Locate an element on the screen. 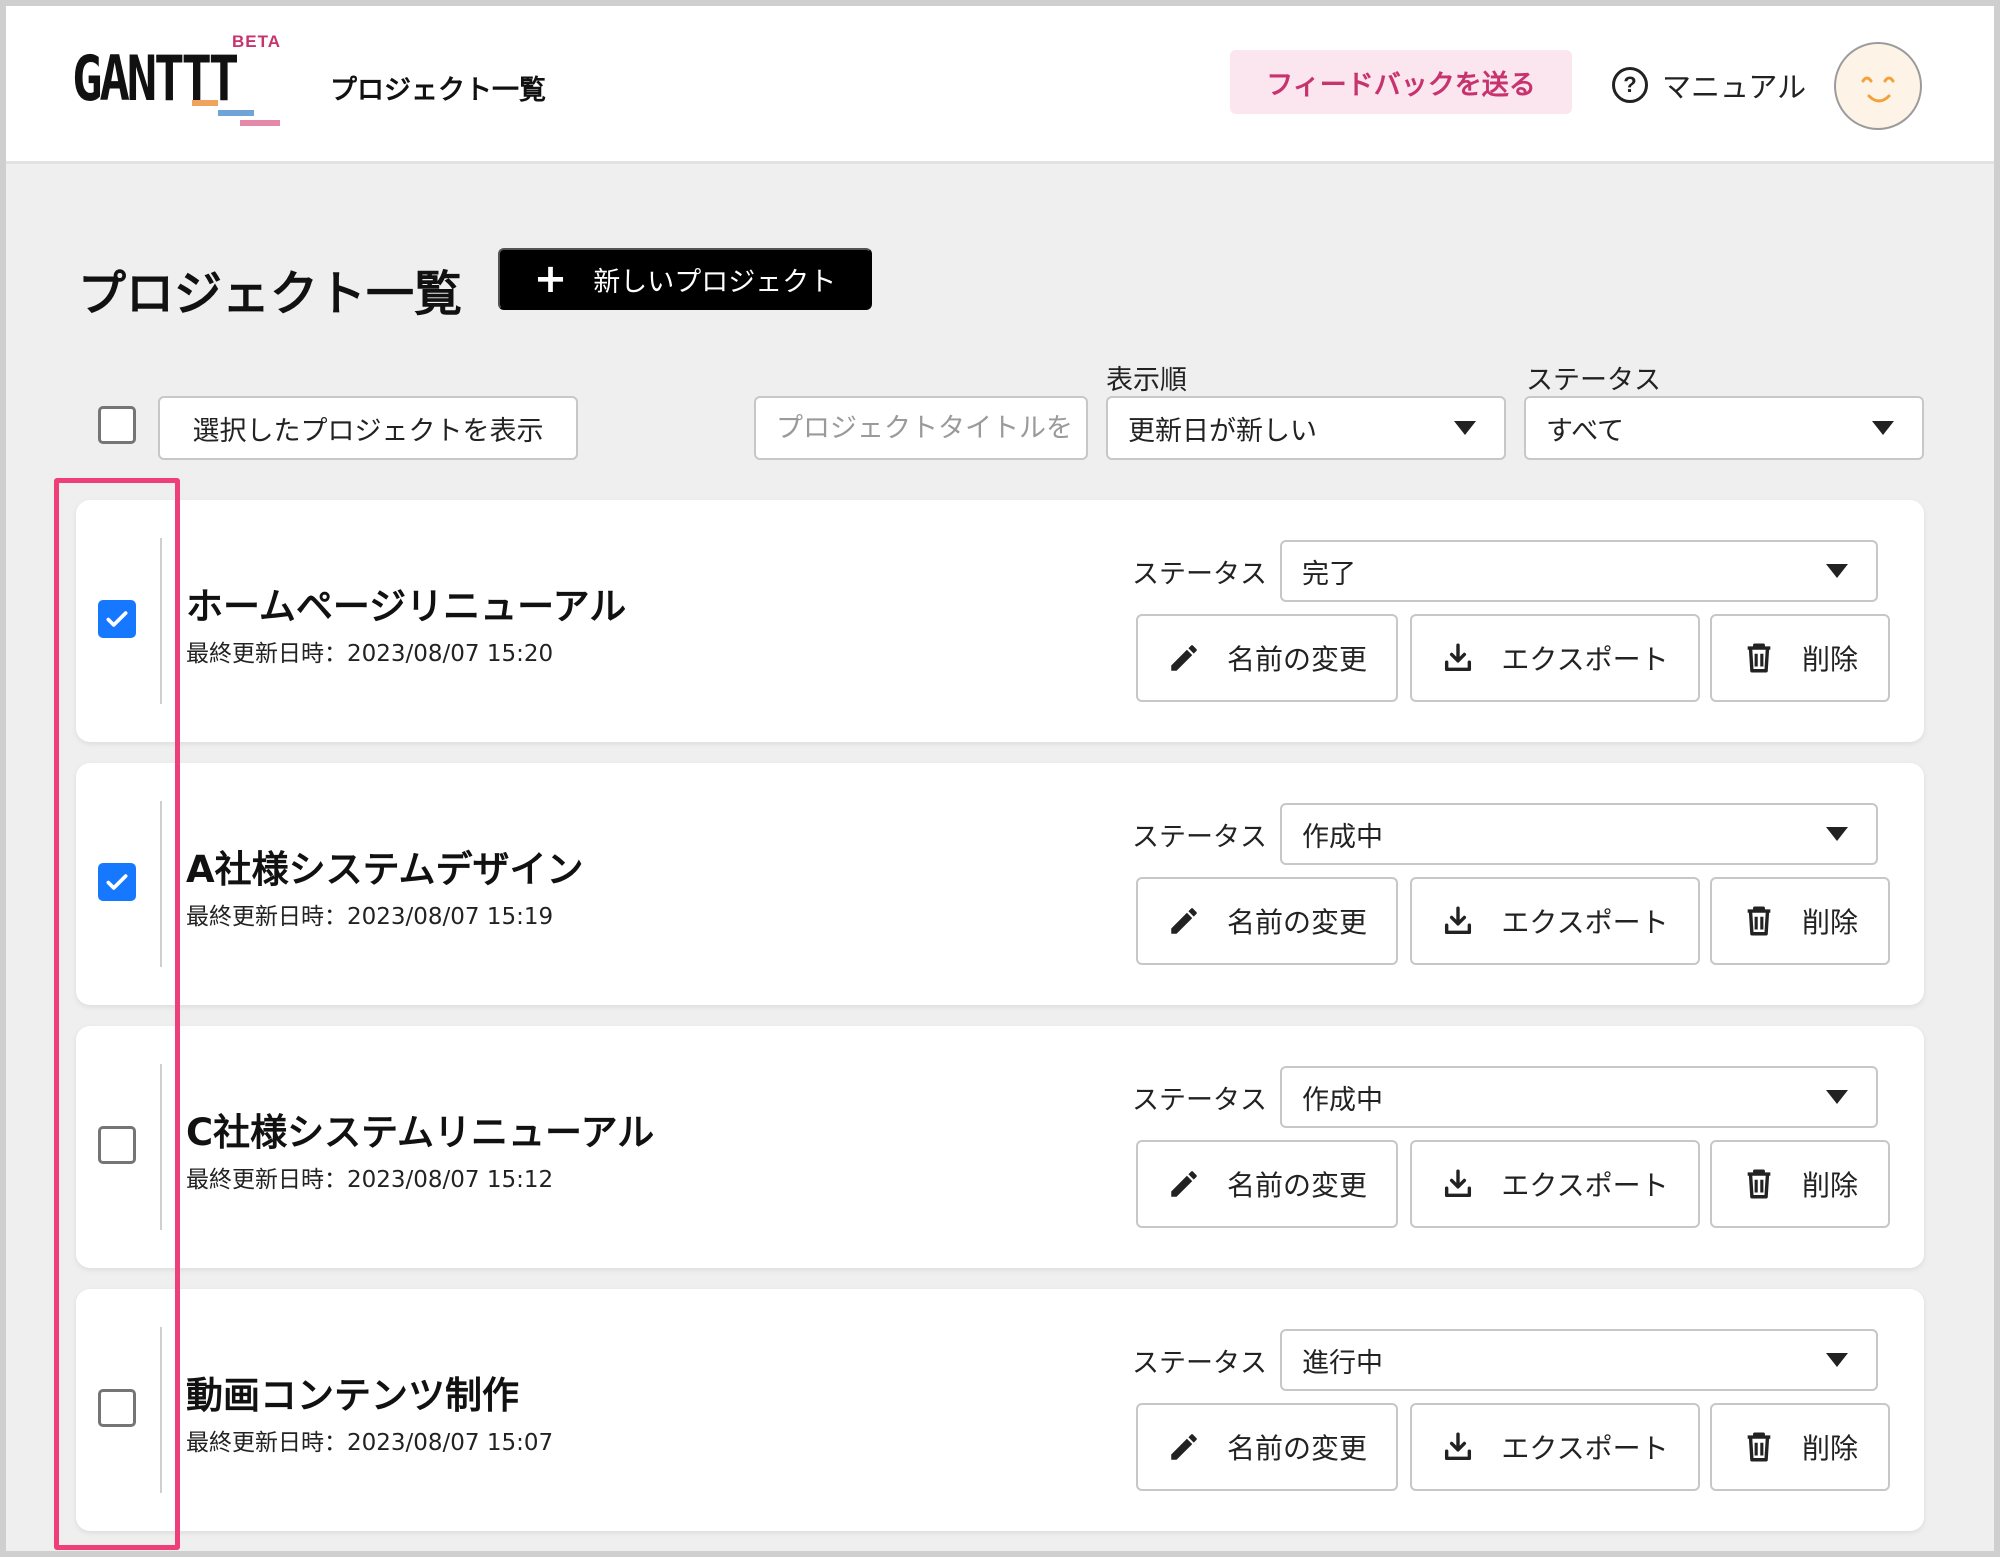 The height and width of the screenshot is (1557, 2000). beta-badge: BETA is located at coordinates (257, 41).